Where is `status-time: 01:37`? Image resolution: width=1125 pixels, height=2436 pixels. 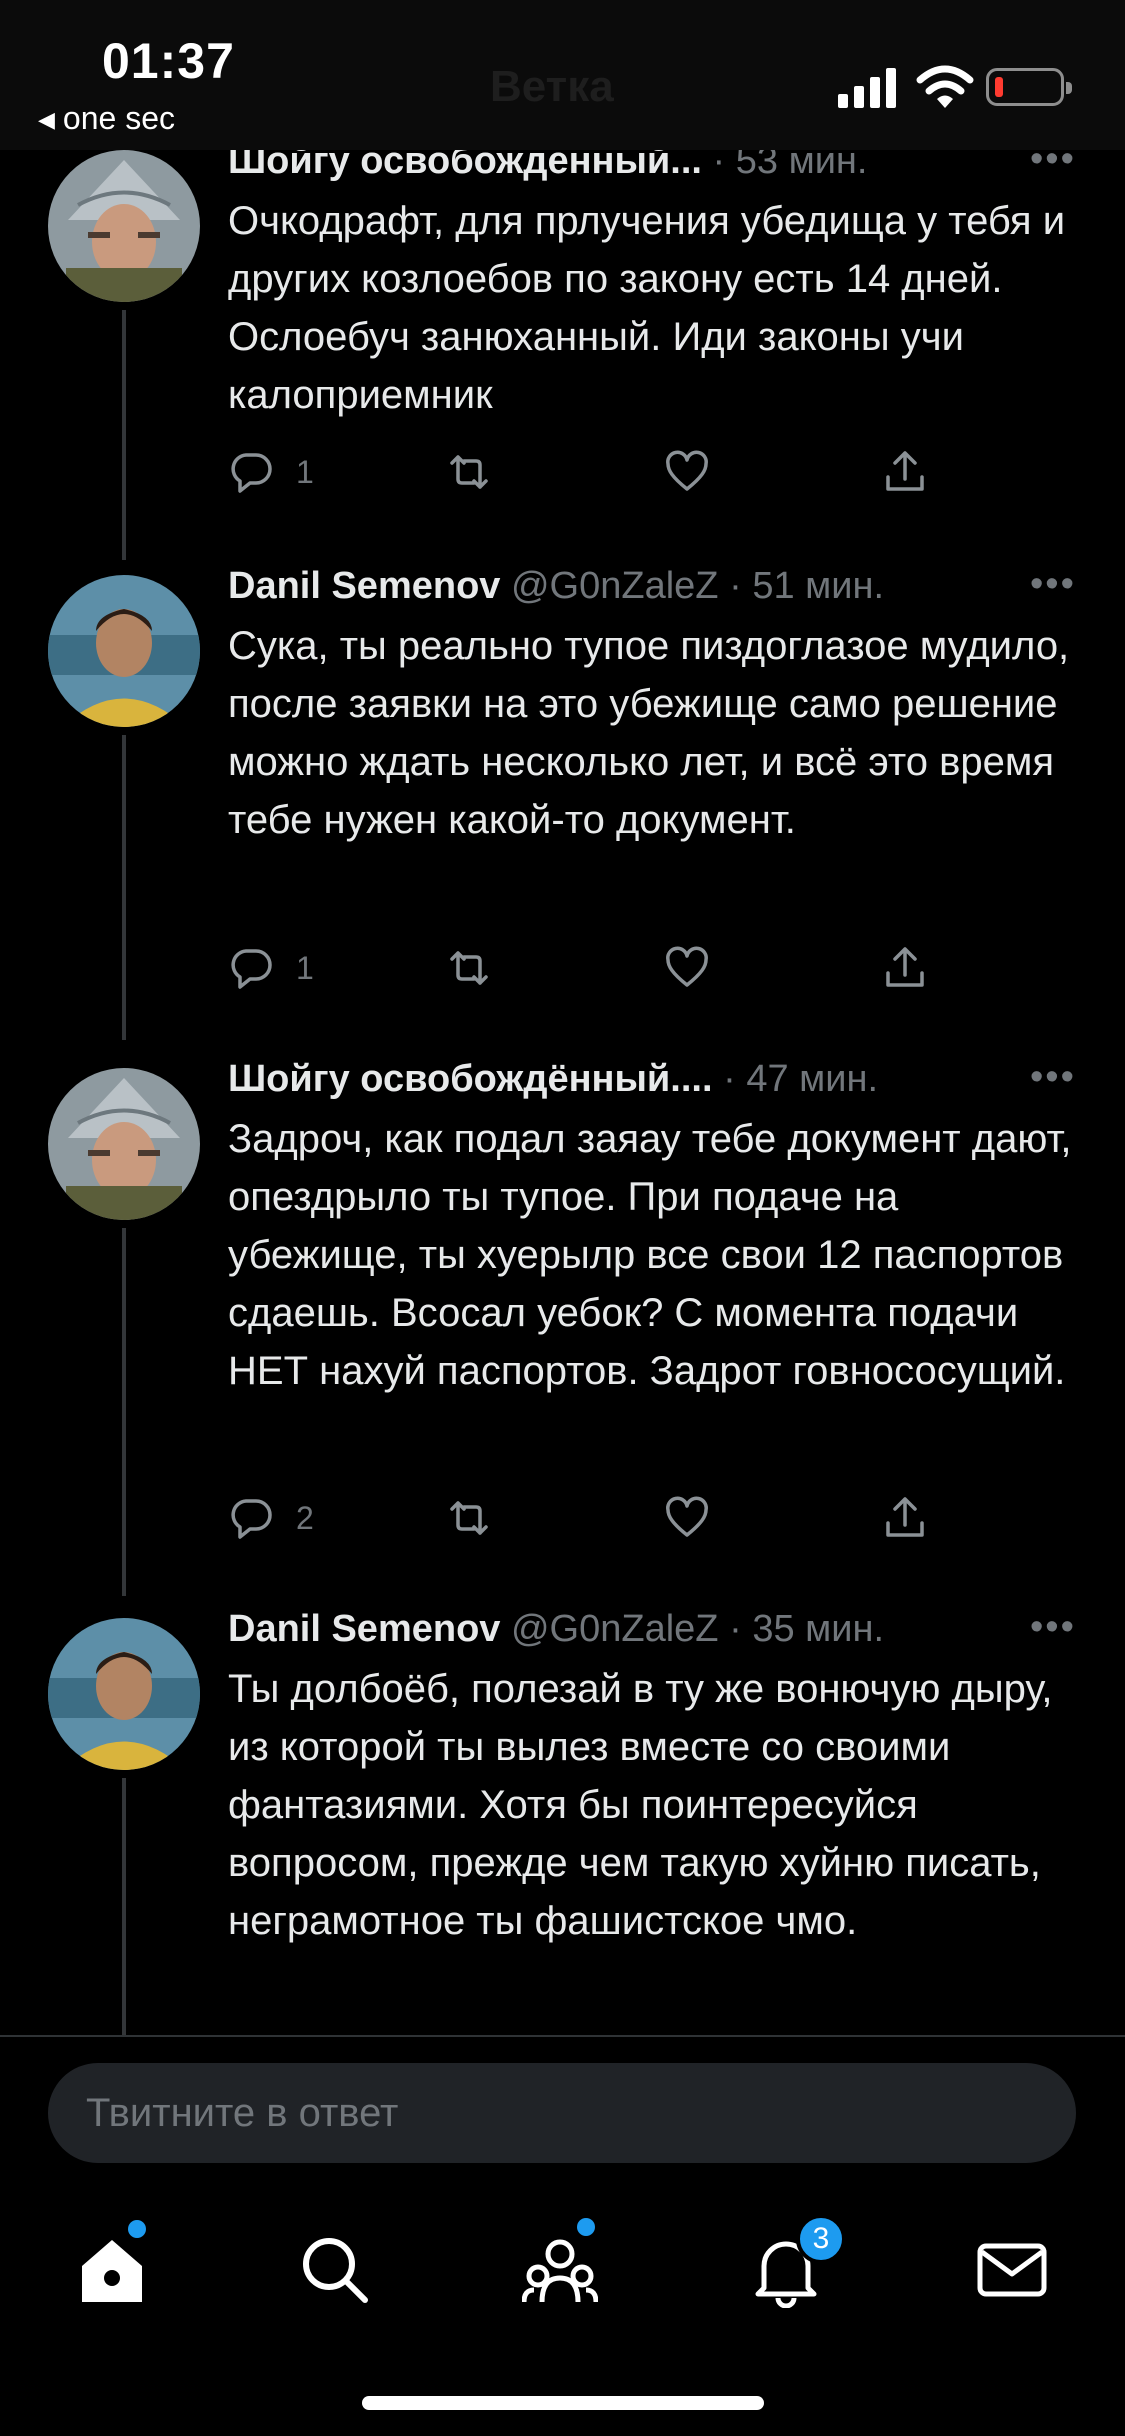
status-time: 01:37 is located at coordinates (168, 61).